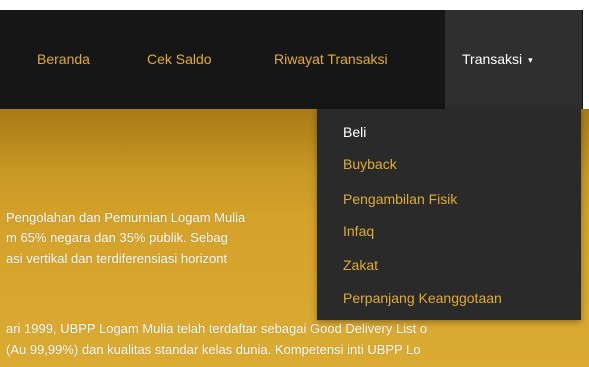  What do you see at coordinates (179, 59) in the screenshot?
I see `nav-cek-saldo: Cek Saldo` at bounding box center [179, 59].